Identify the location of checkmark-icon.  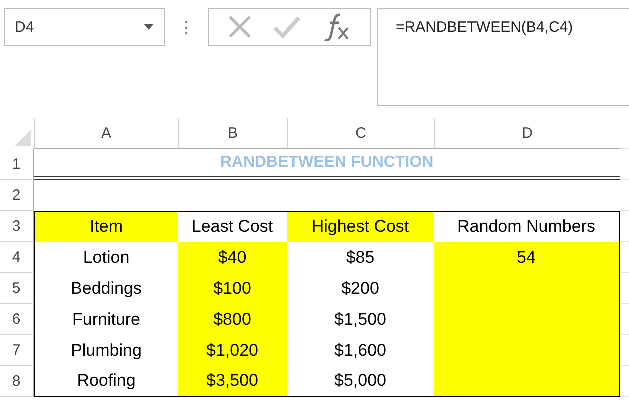
(287, 27).